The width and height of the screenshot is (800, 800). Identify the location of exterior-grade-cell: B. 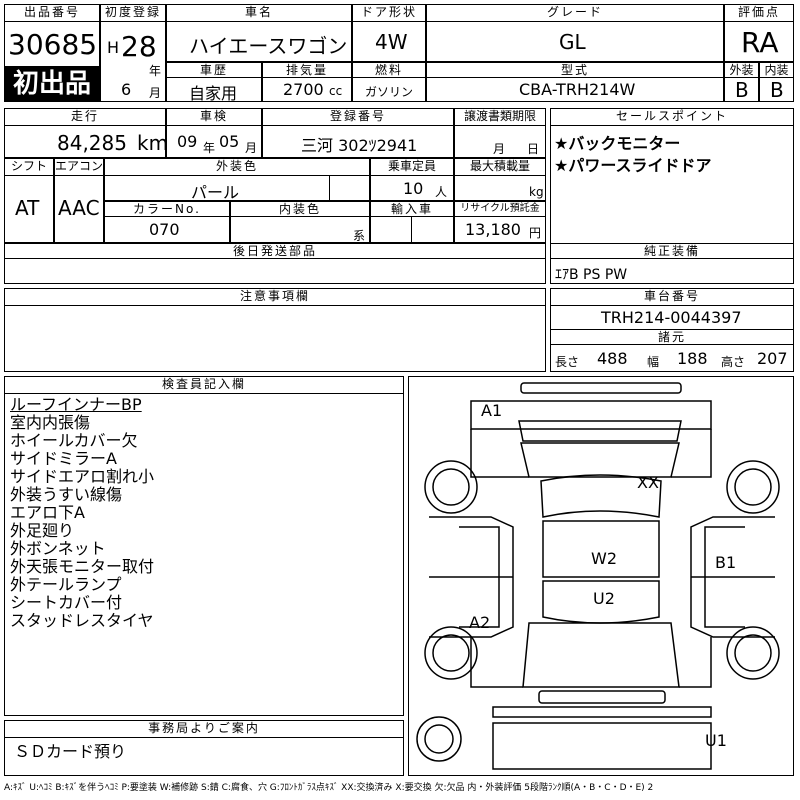
(741, 89).